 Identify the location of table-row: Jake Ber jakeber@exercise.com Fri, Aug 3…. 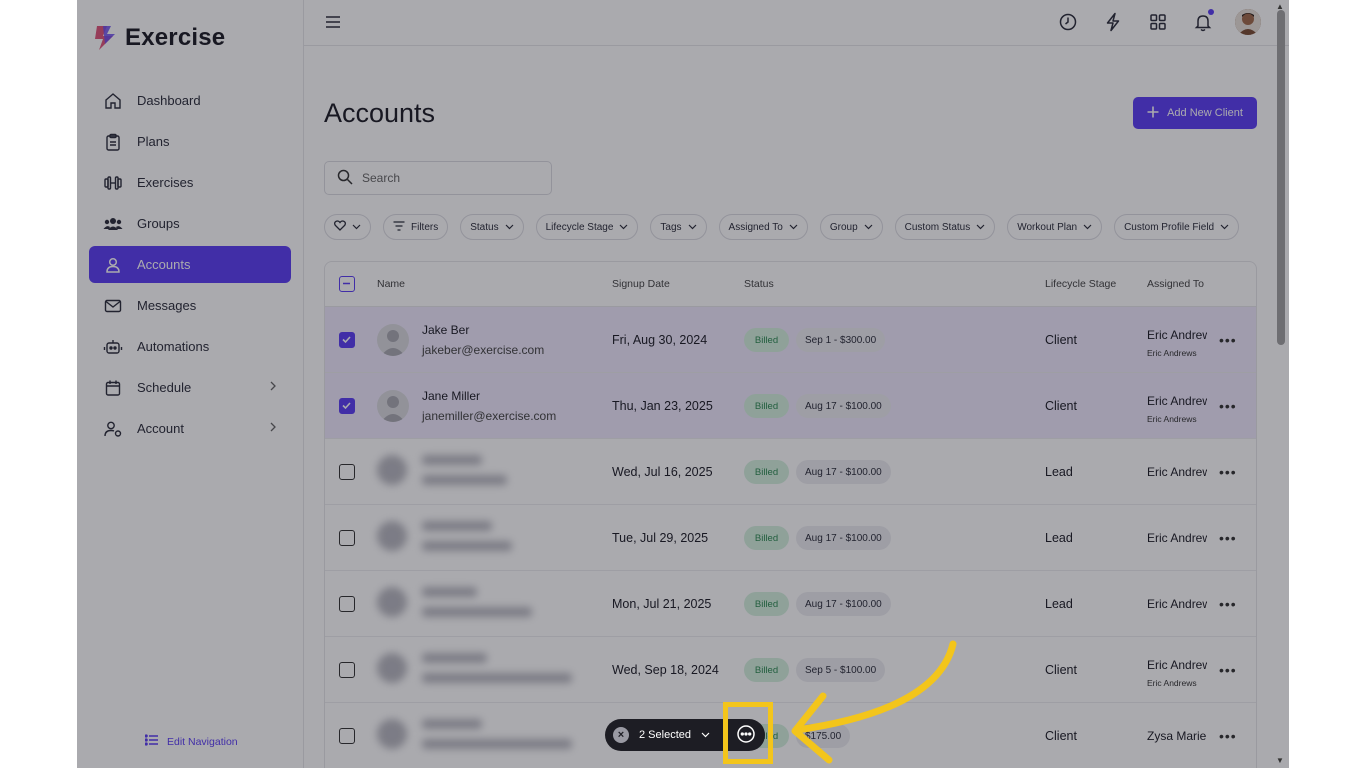
(790, 340).